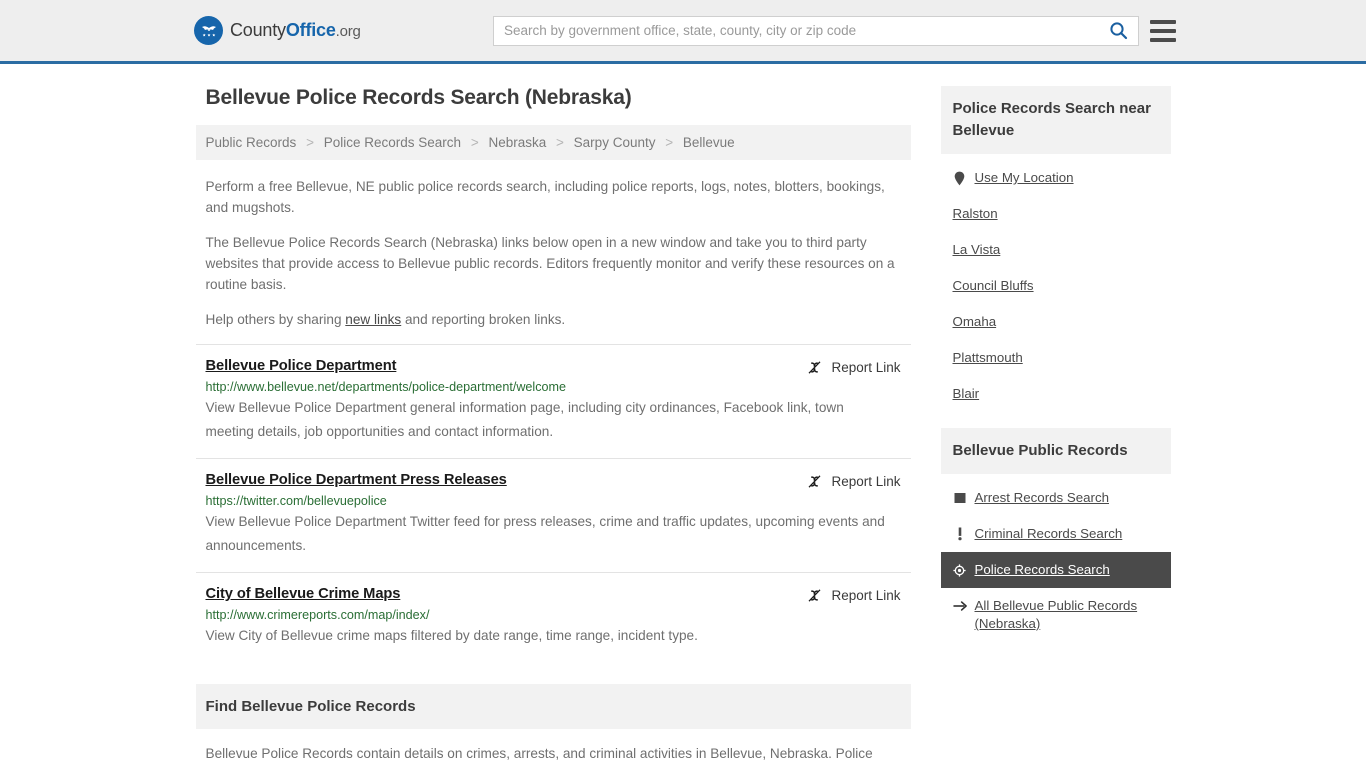 Image resolution: width=1366 pixels, height=768 pixels. I want to click on sidebar-item-all-public-records: All Bellevue Public Records (Nebraska), so click(1056, 615).